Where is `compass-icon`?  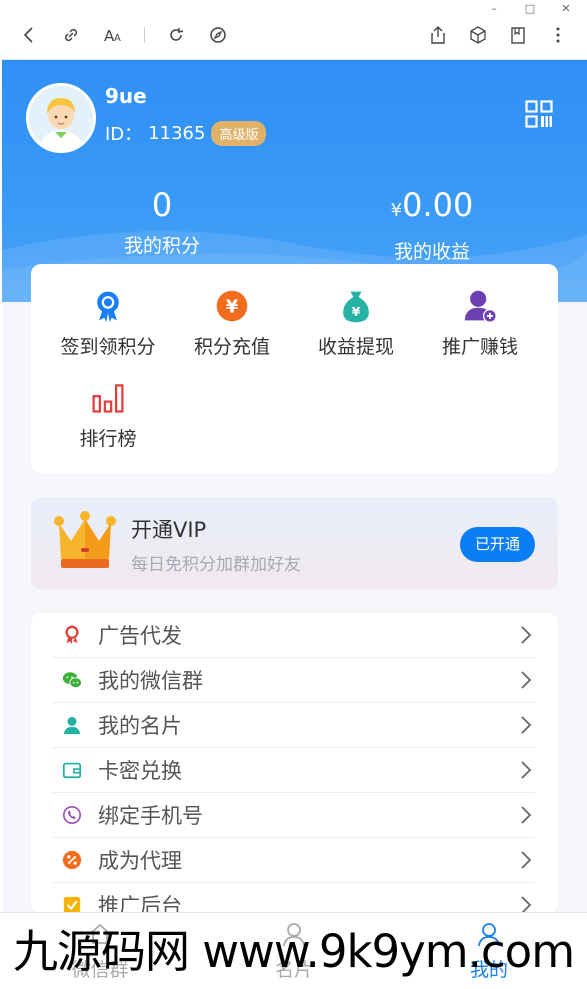
compass-icon is located at coordinates (218, 35).